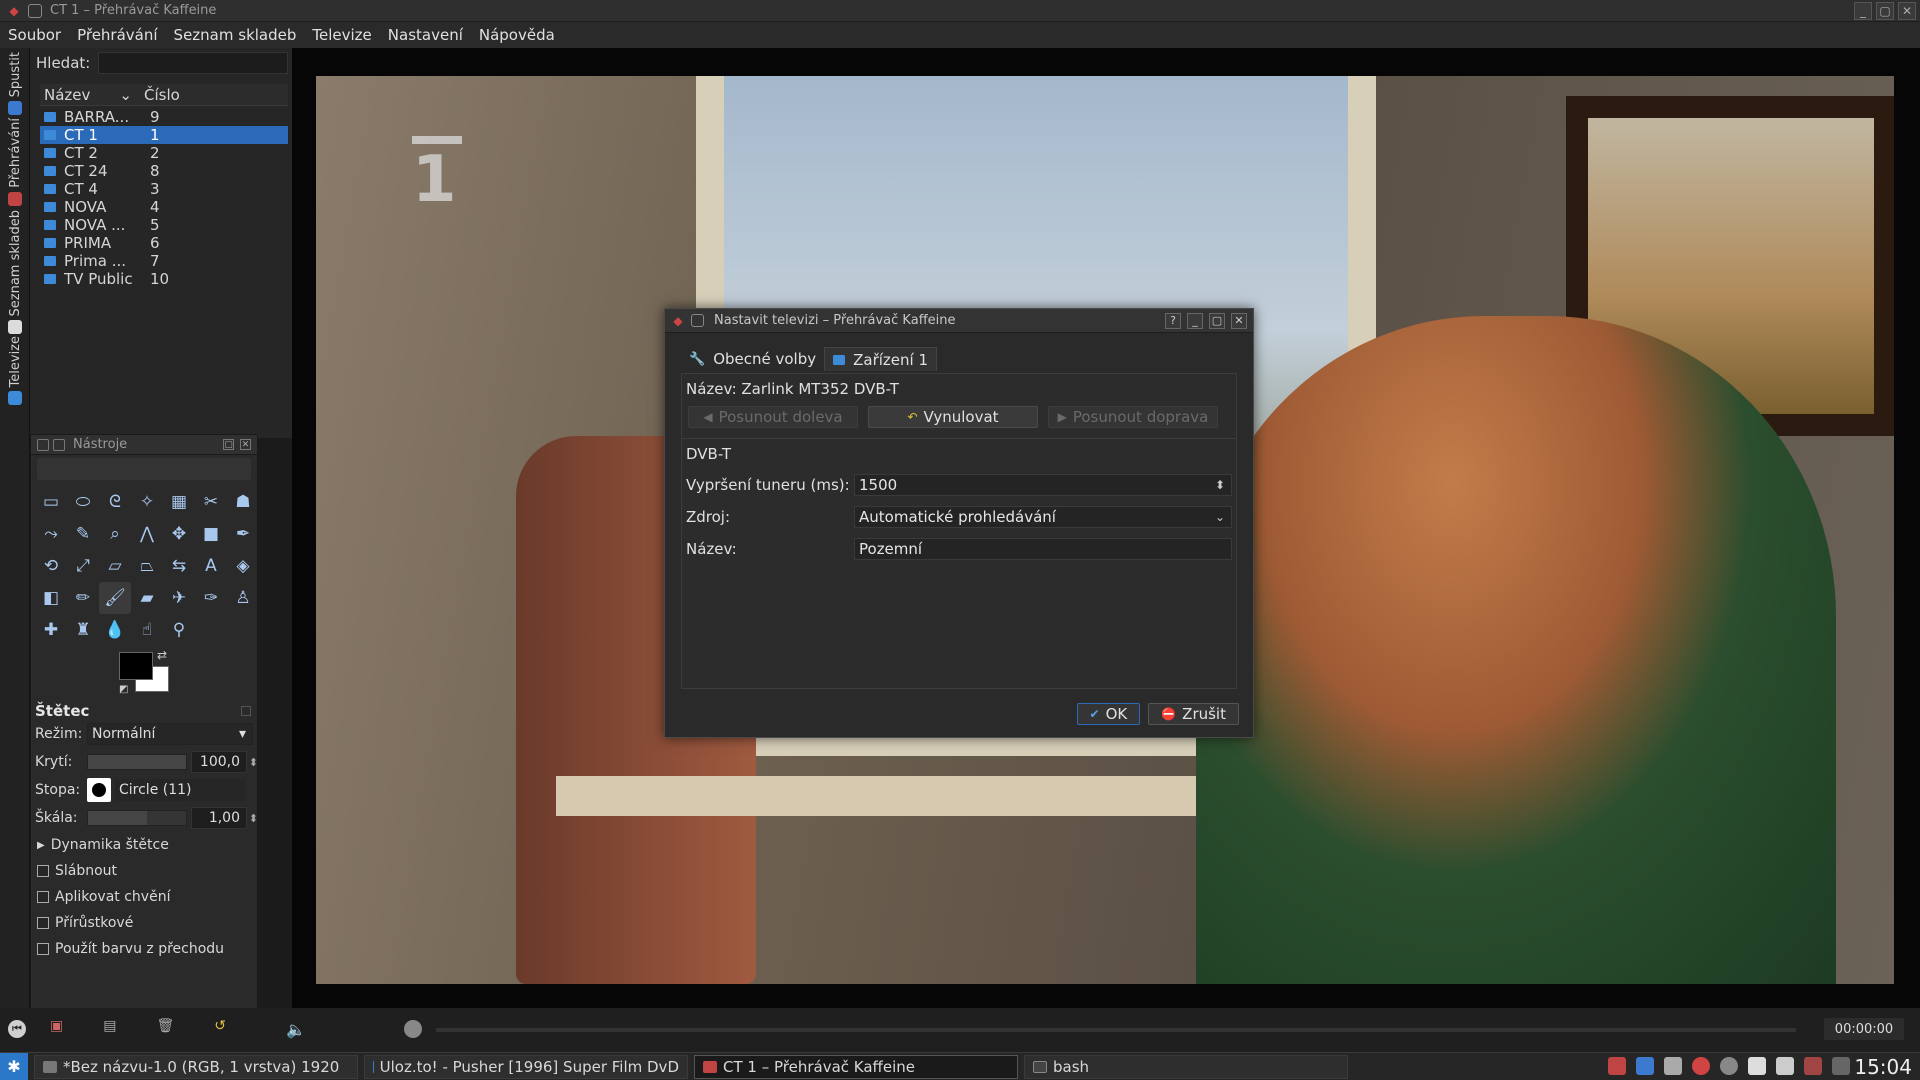  What do you see at coordinates (211, 502) in the screenshot?
I see `scissors-select-icon: ✂` at bounding box center [211, 502].